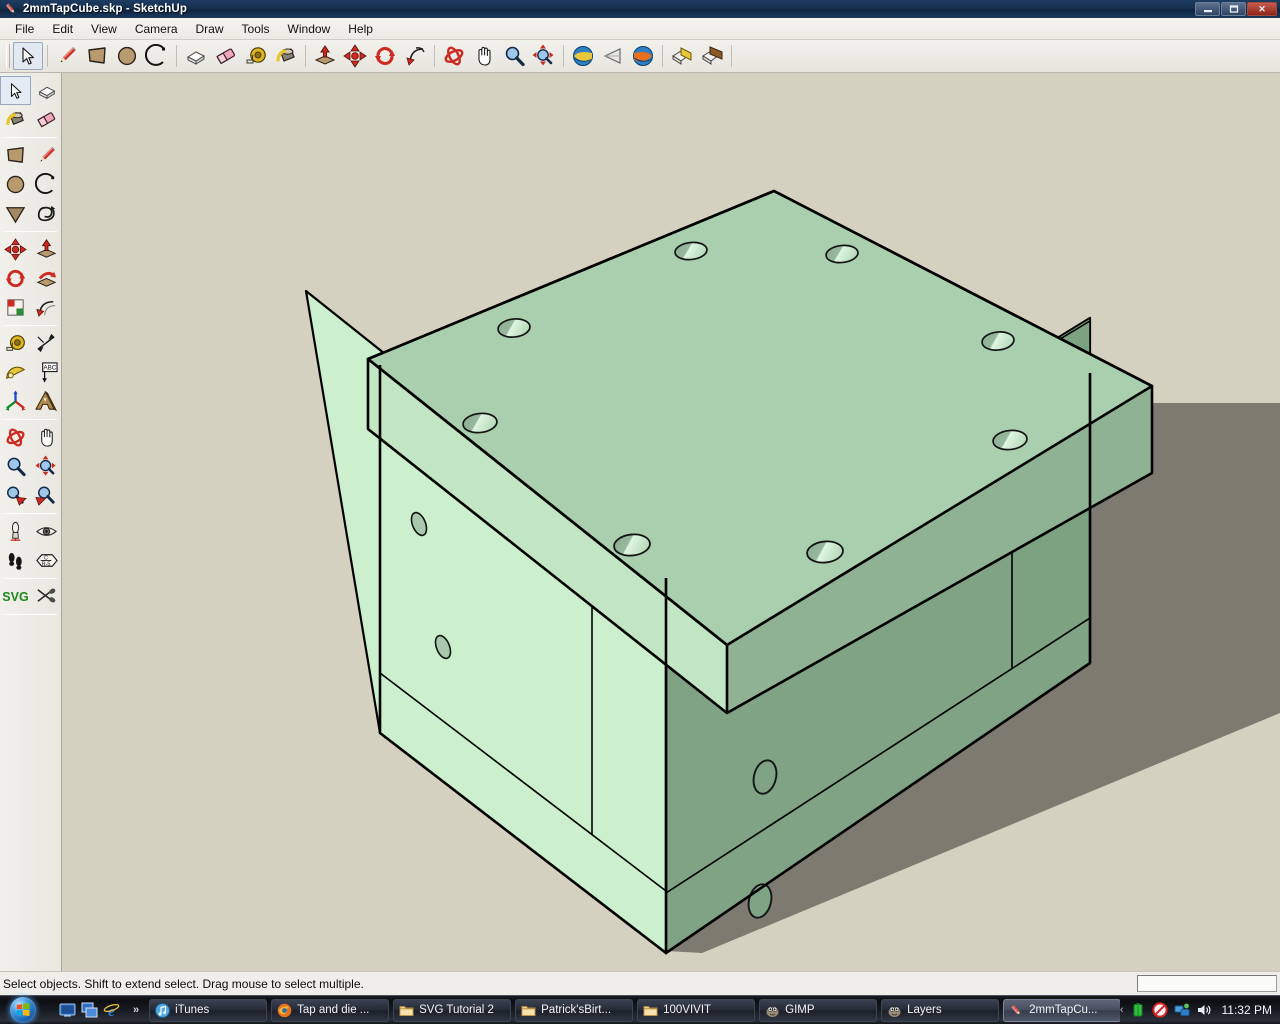  What do you see at coordinates (643, 56) in the screenshot?
I see `tool-next-view` at bounding box center [643, 56].